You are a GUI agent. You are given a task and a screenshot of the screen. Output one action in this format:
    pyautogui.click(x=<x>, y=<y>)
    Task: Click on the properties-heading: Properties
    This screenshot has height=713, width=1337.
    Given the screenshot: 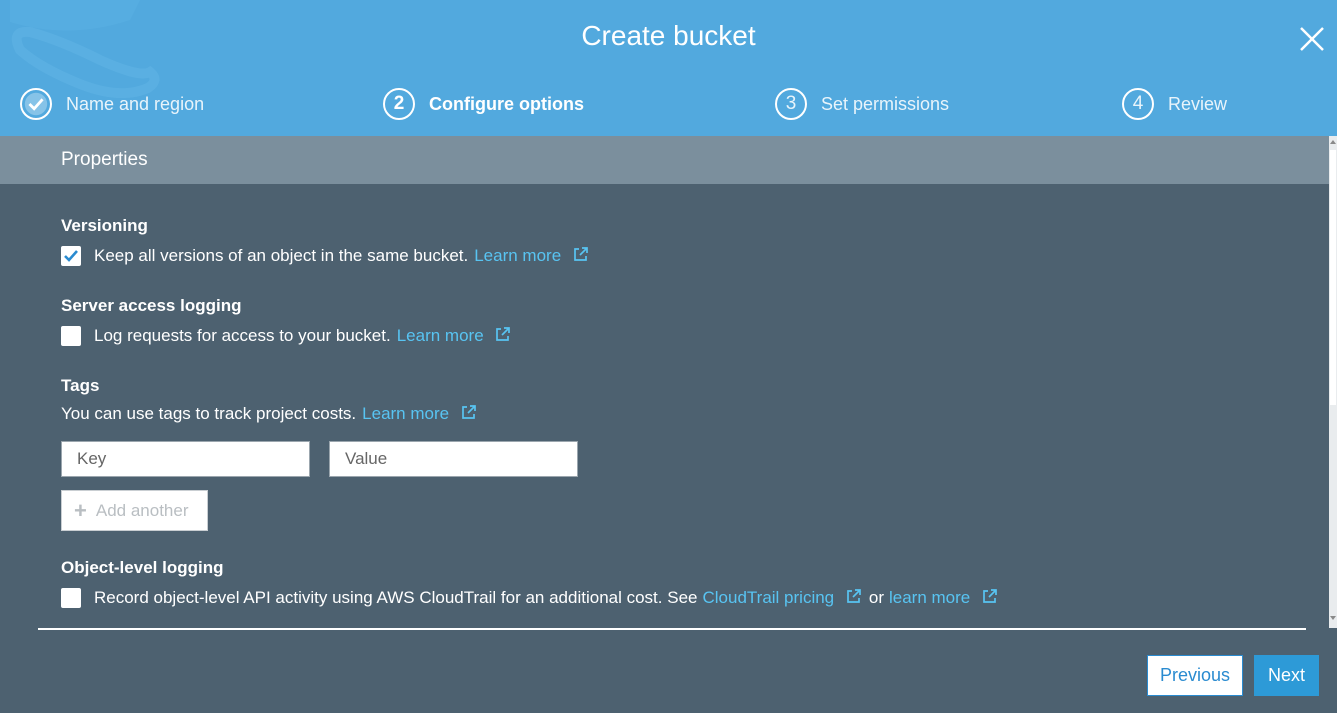 What is the action you would take?
    pyautogui.click(x=104, y=159)
    